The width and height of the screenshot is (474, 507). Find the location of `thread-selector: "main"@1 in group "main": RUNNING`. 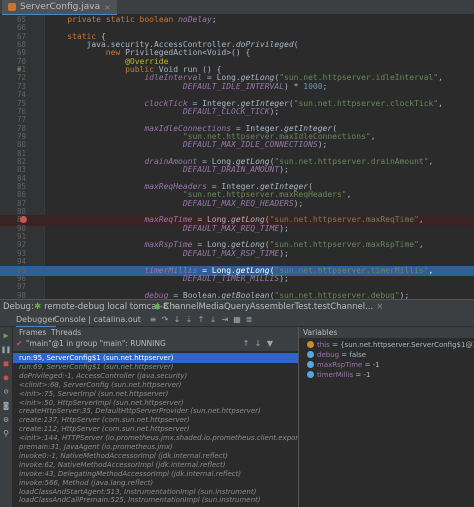

thread-selector: "main"@1 in group "main": RUNNING is located at coordinates (91, 344).